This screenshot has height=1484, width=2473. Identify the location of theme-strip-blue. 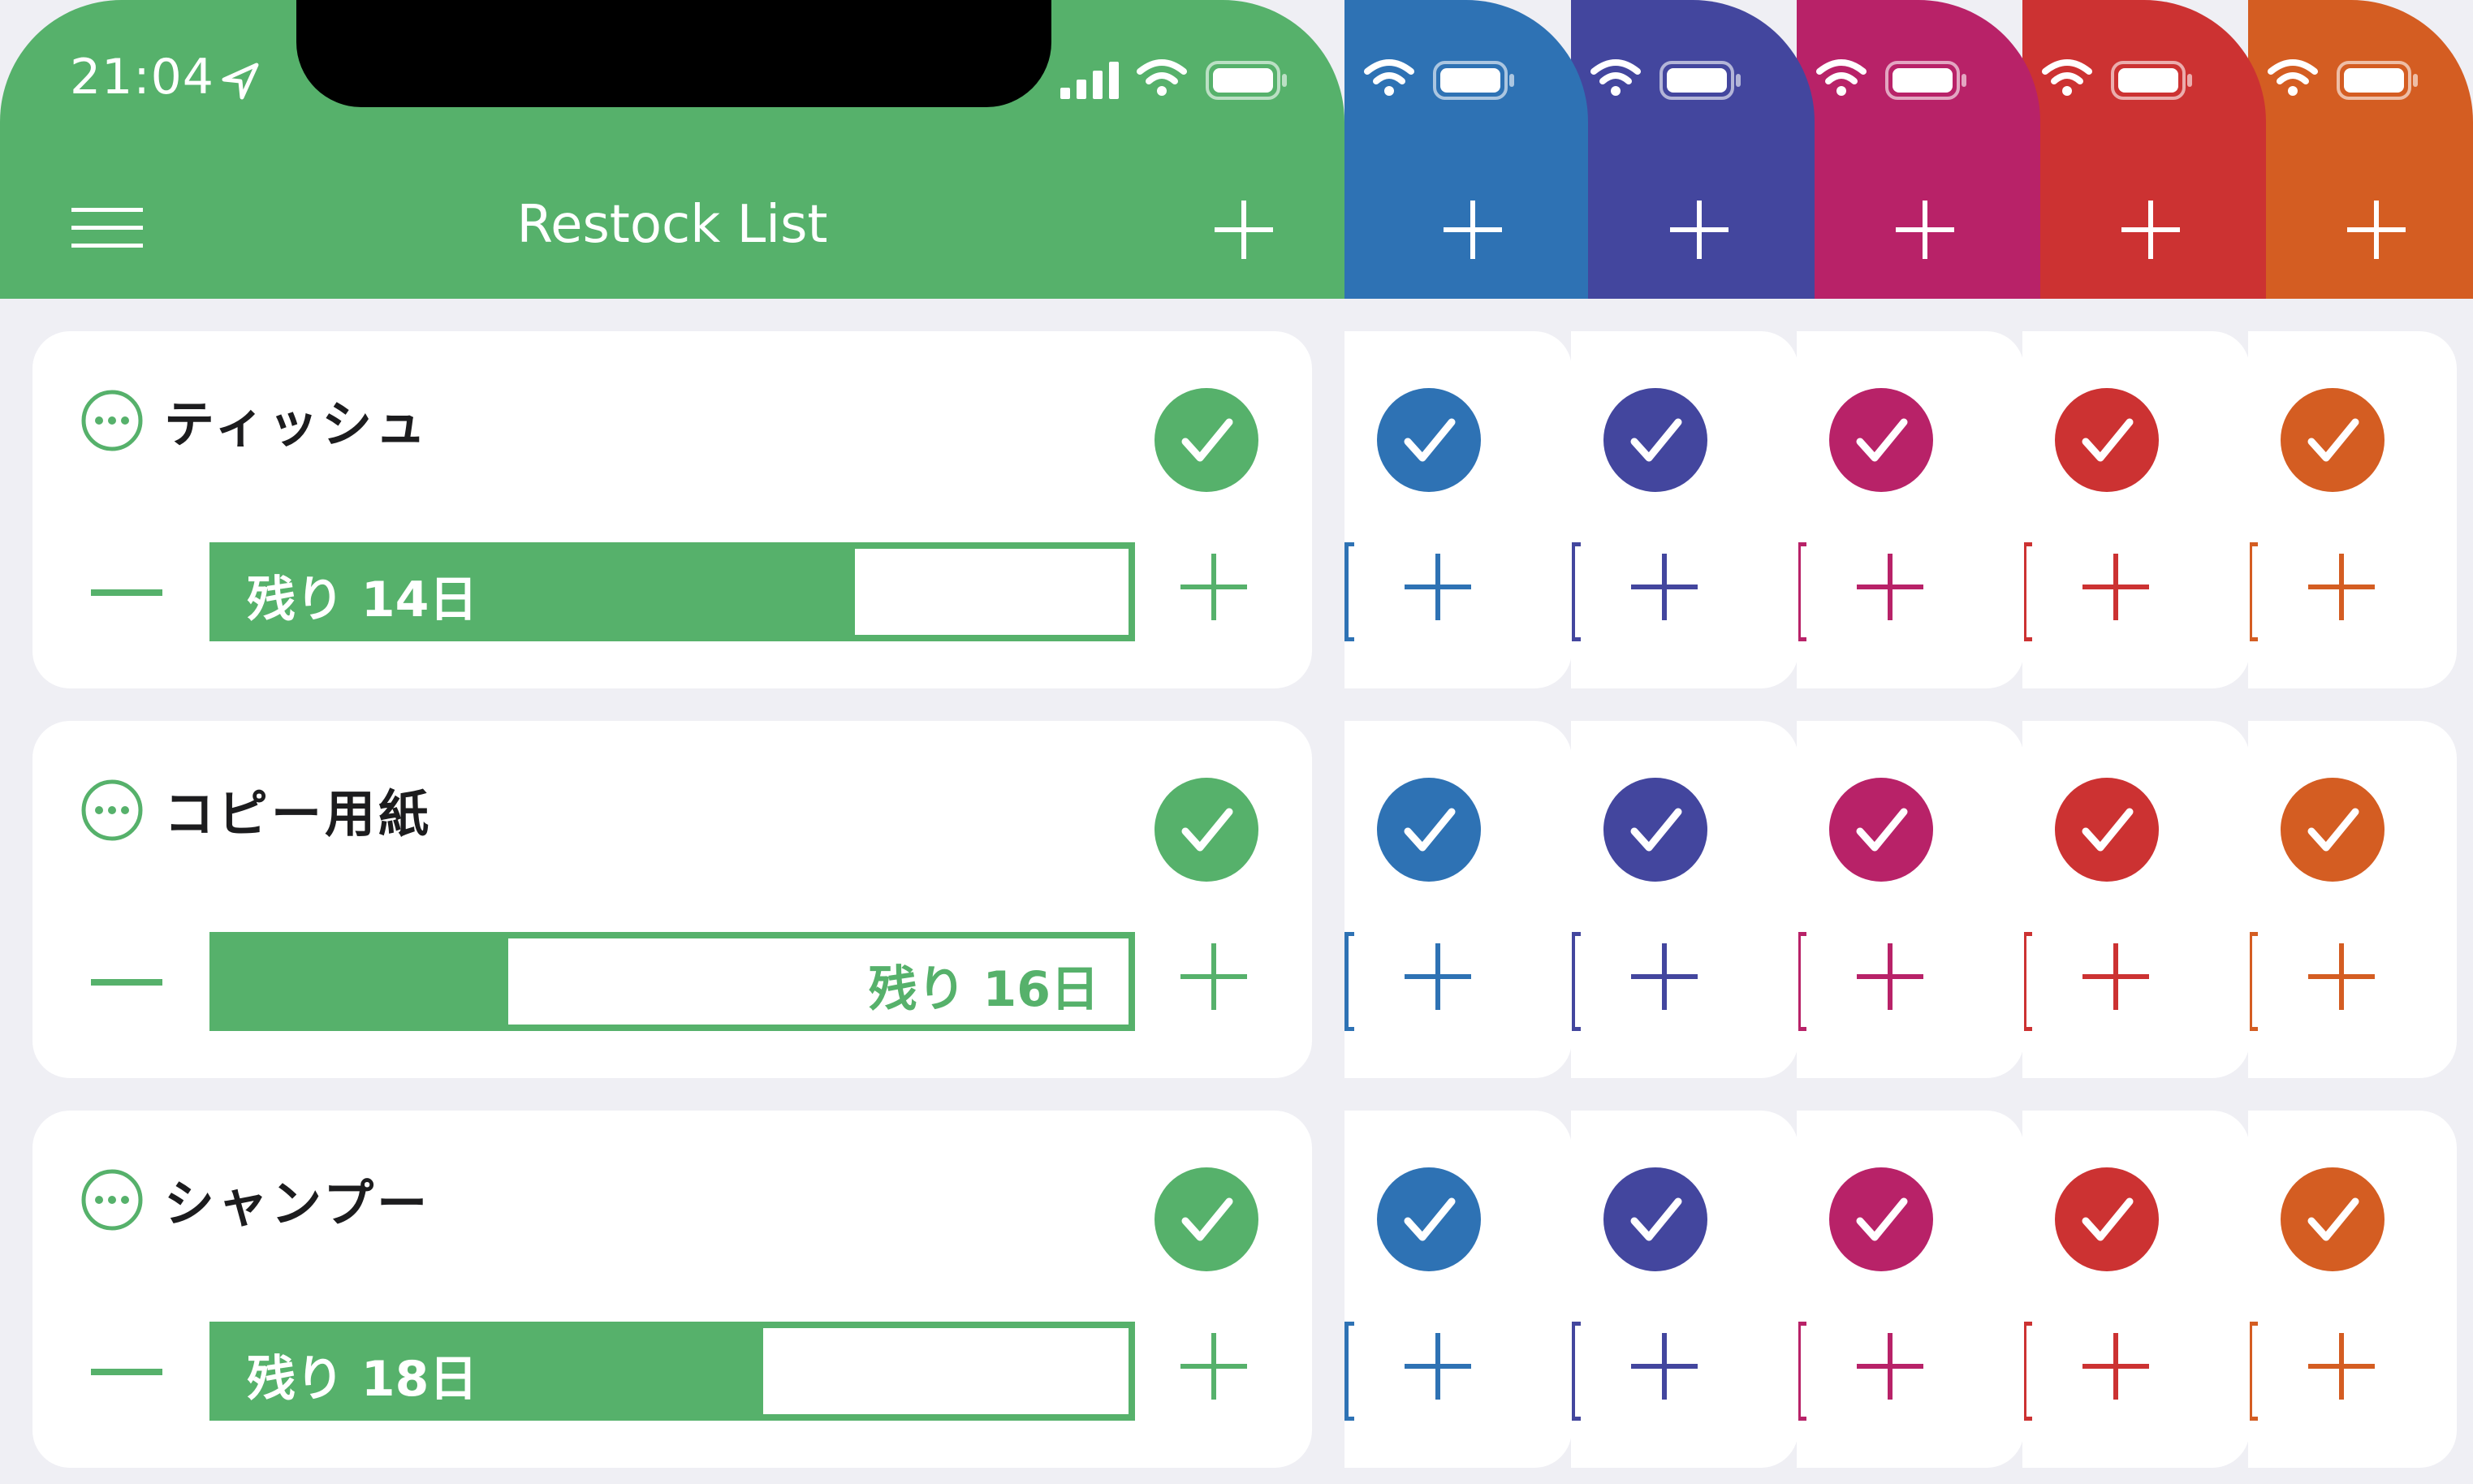
(1466, 742).